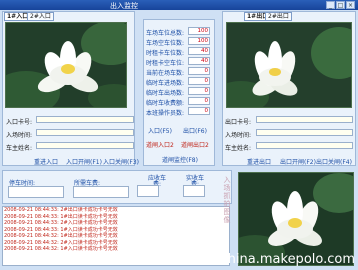 This screenshot has height=270, width=358. What do you see at coordinates (165, 93) in the screenshot?
I see `stat-label: 临时车出场数:` at bounding box center [165, 93].